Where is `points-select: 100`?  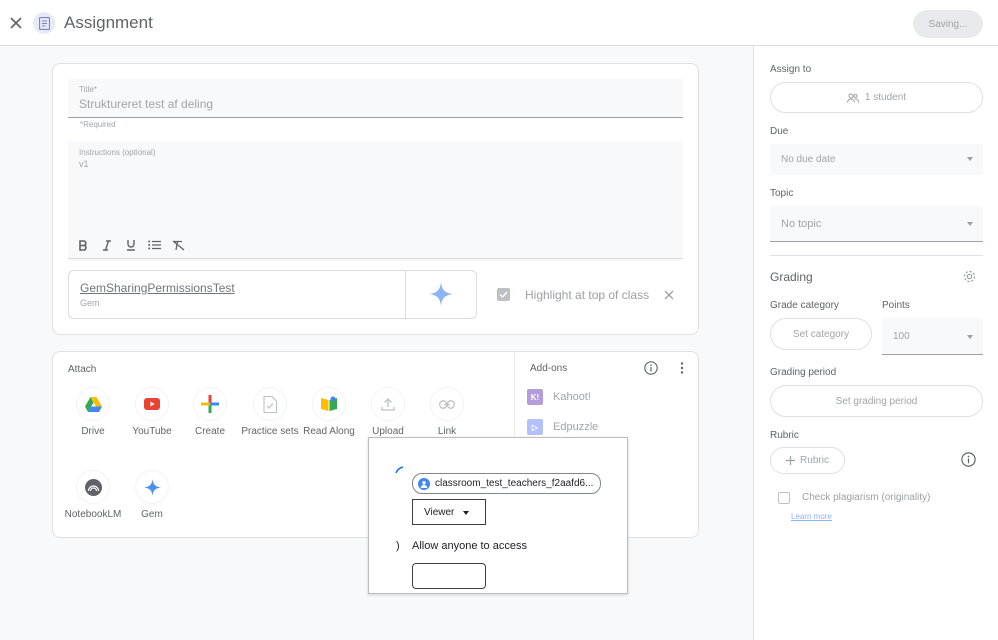 points-select: 100 is located at coordinates (932, 336).